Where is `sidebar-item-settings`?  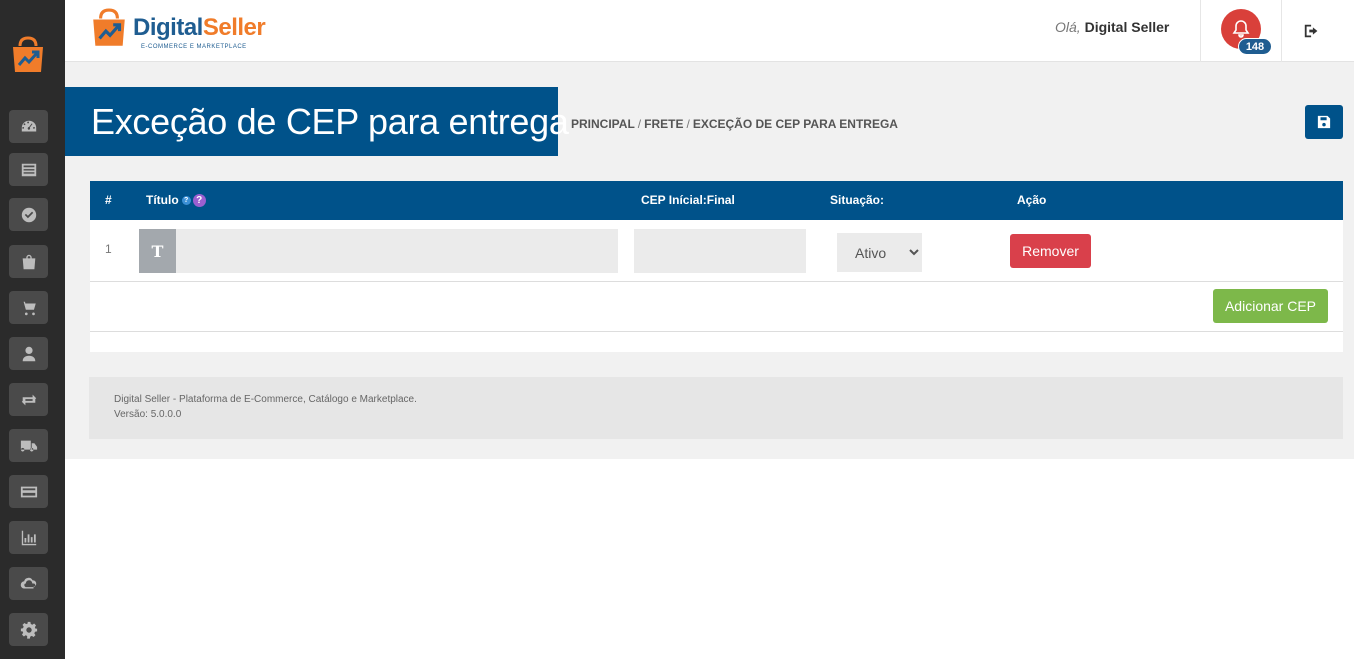 sidebar-item-settings is located at coordinates (28, 629).